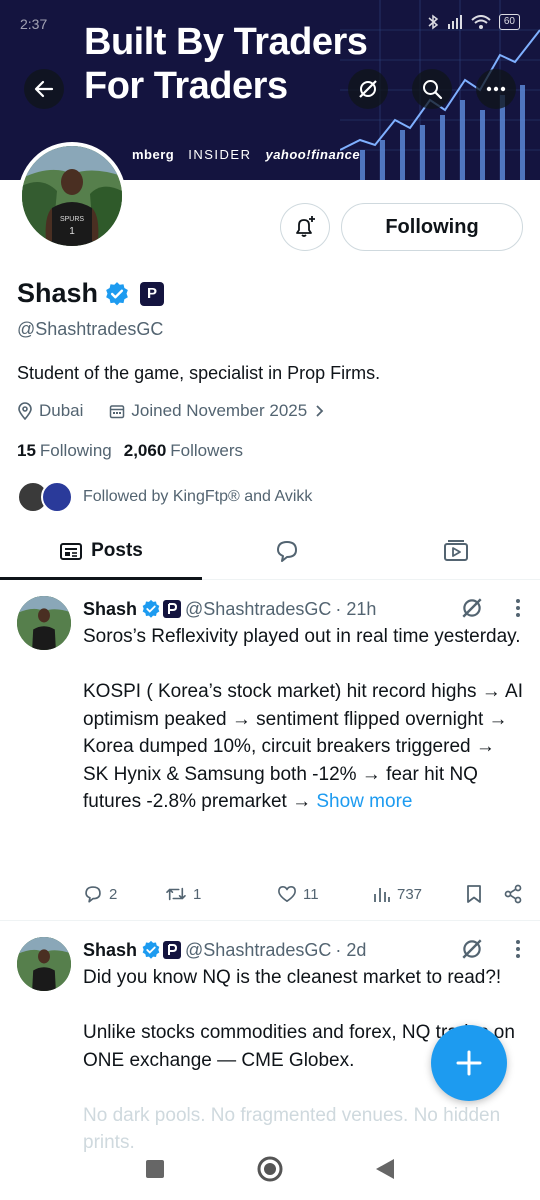 Image resolution: width=540 pixels, height=1200 pixels. What do you see at coordinates (469, 1063) in the screenshot?
I see `compose-post-button` at bounding box center [469, 1063].